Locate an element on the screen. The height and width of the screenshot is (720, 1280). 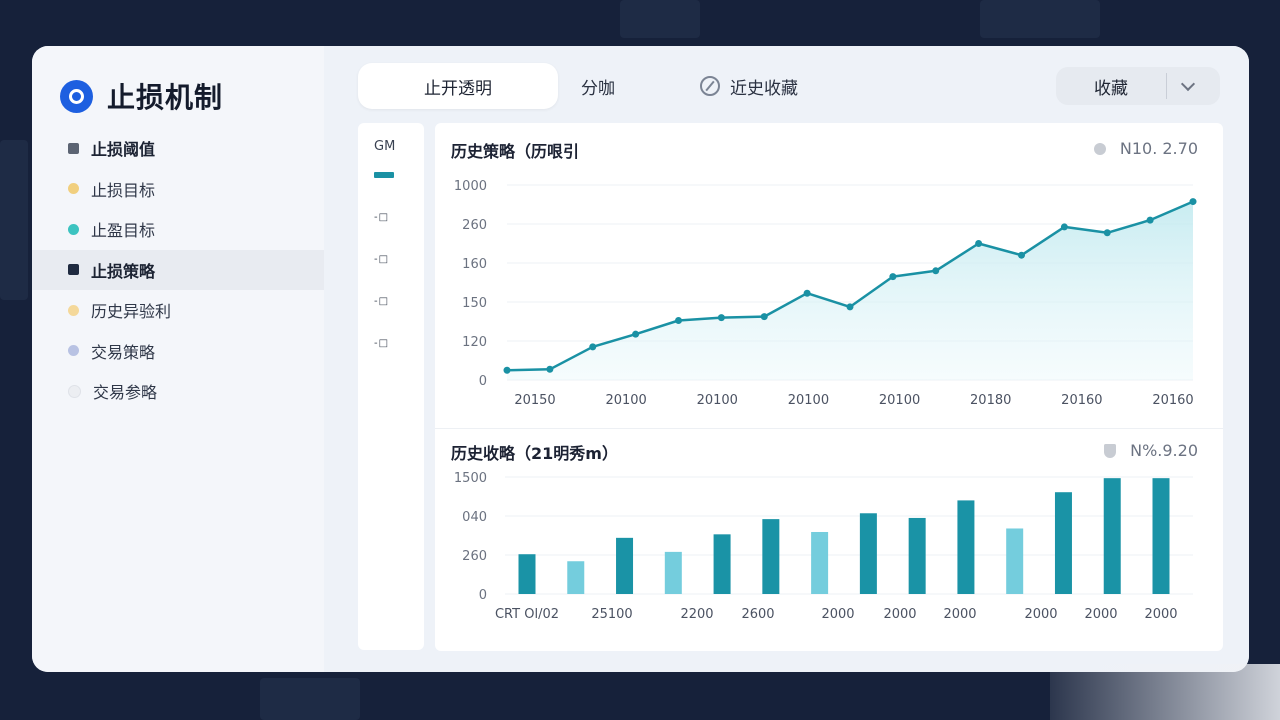
favorite-dropdown: 收藏 is located at coordinates (1138, 86).